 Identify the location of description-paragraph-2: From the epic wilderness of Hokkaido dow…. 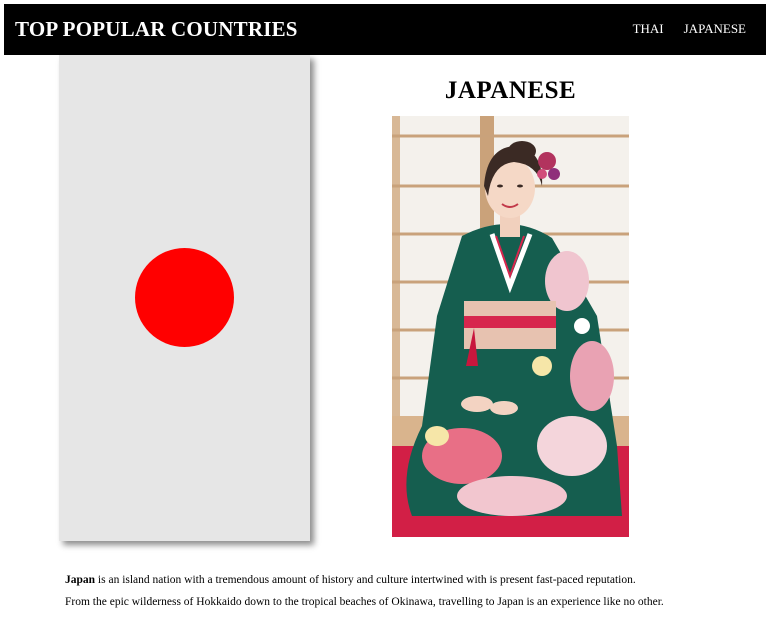
(364, 602).